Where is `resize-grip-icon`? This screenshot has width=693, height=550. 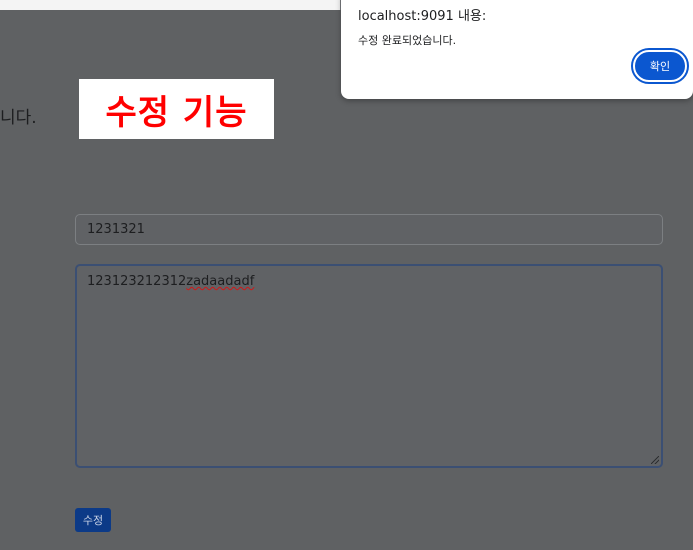
resize-grip-icon is located at coordinates (655, 460).